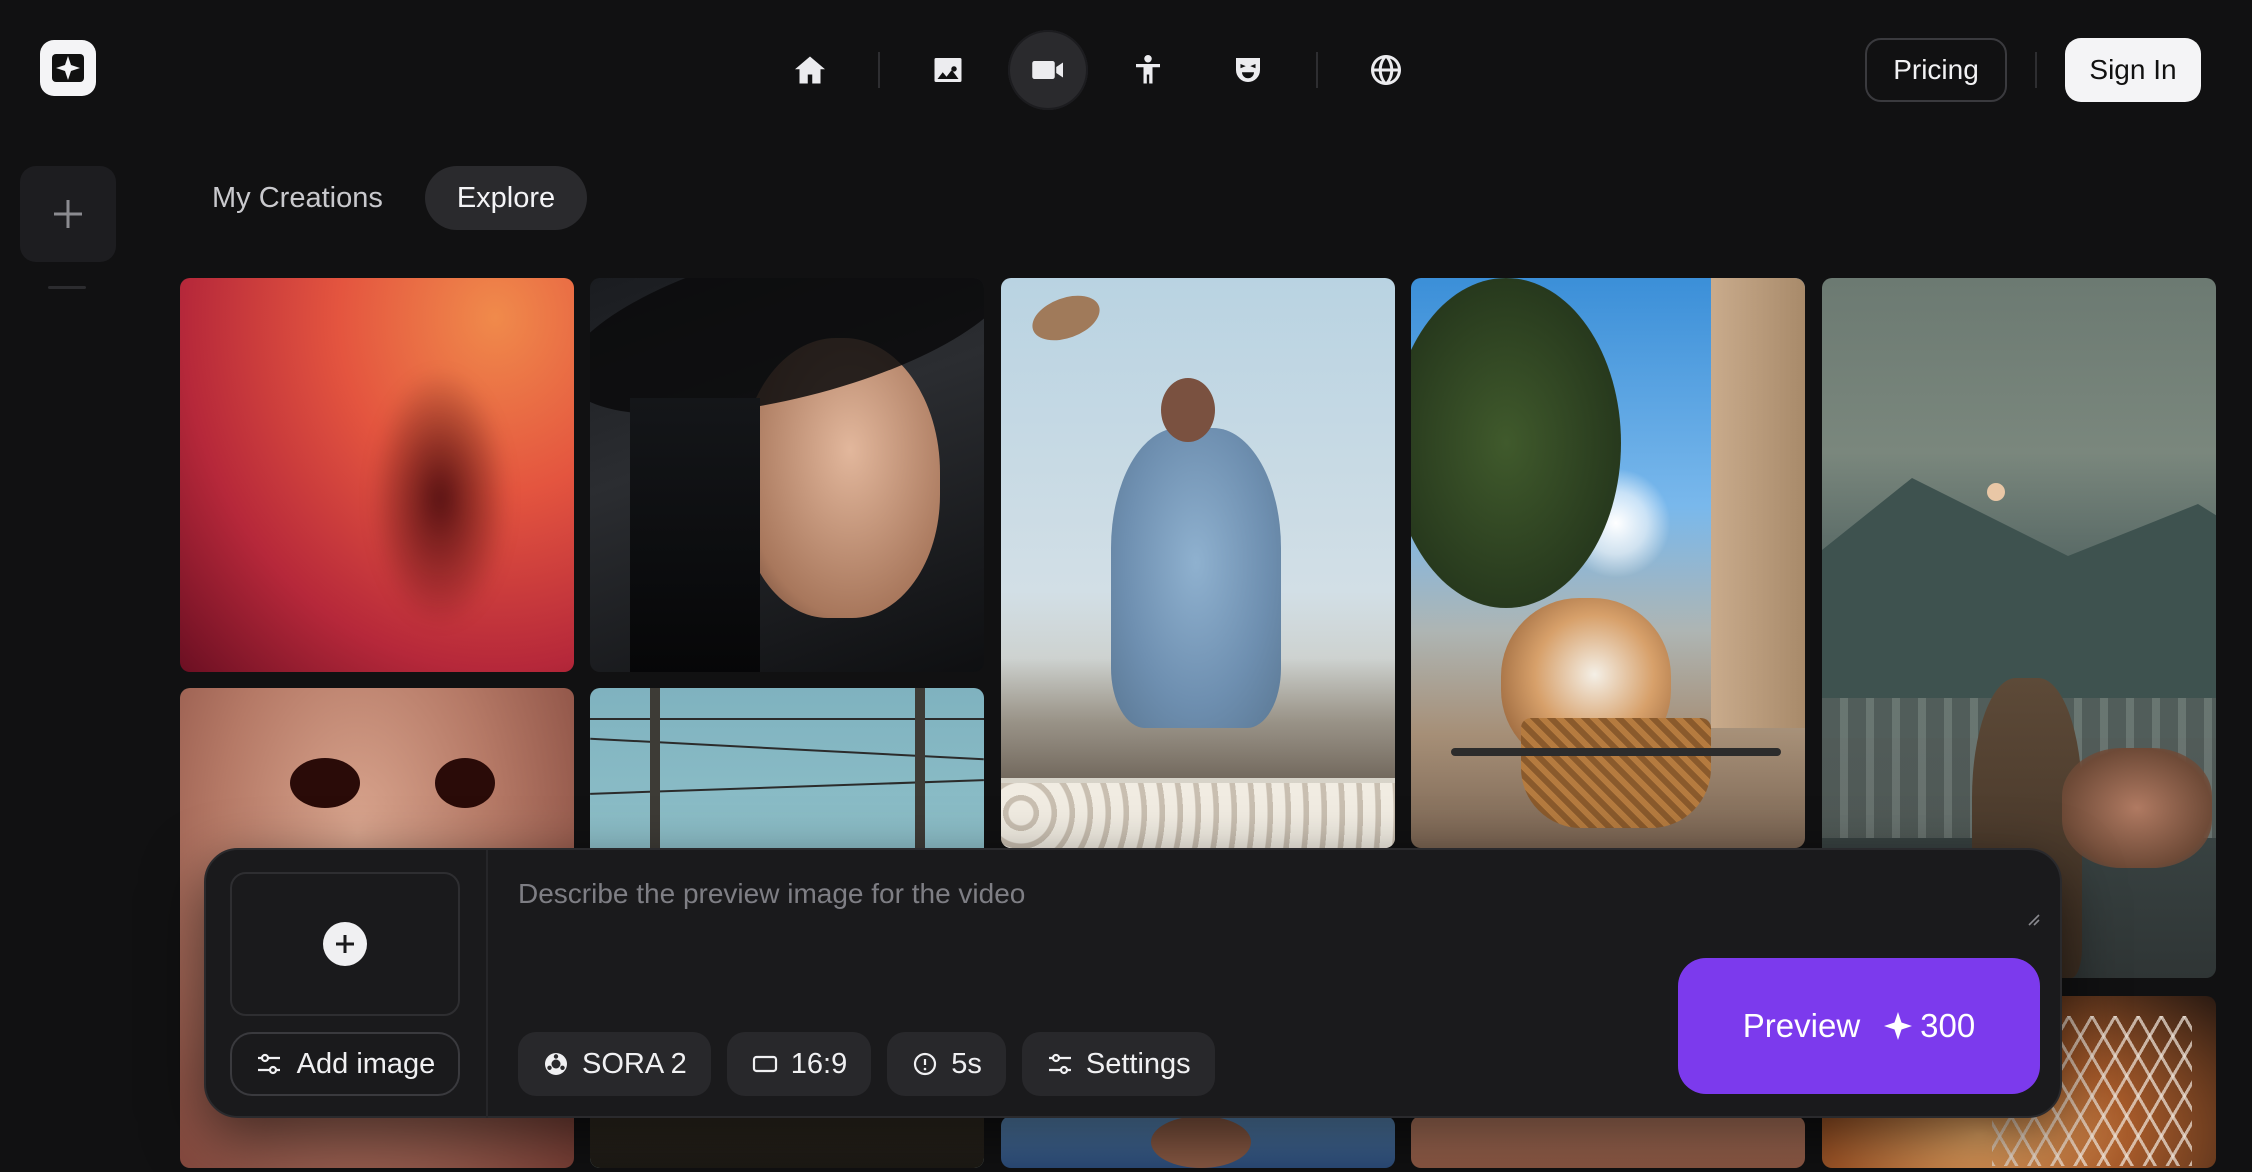 This screenshot has width=2252, height=1172. Describe the element at coordinates (1936, 70) in the screenshot. I see `pricing-button: Pricing` at that location.